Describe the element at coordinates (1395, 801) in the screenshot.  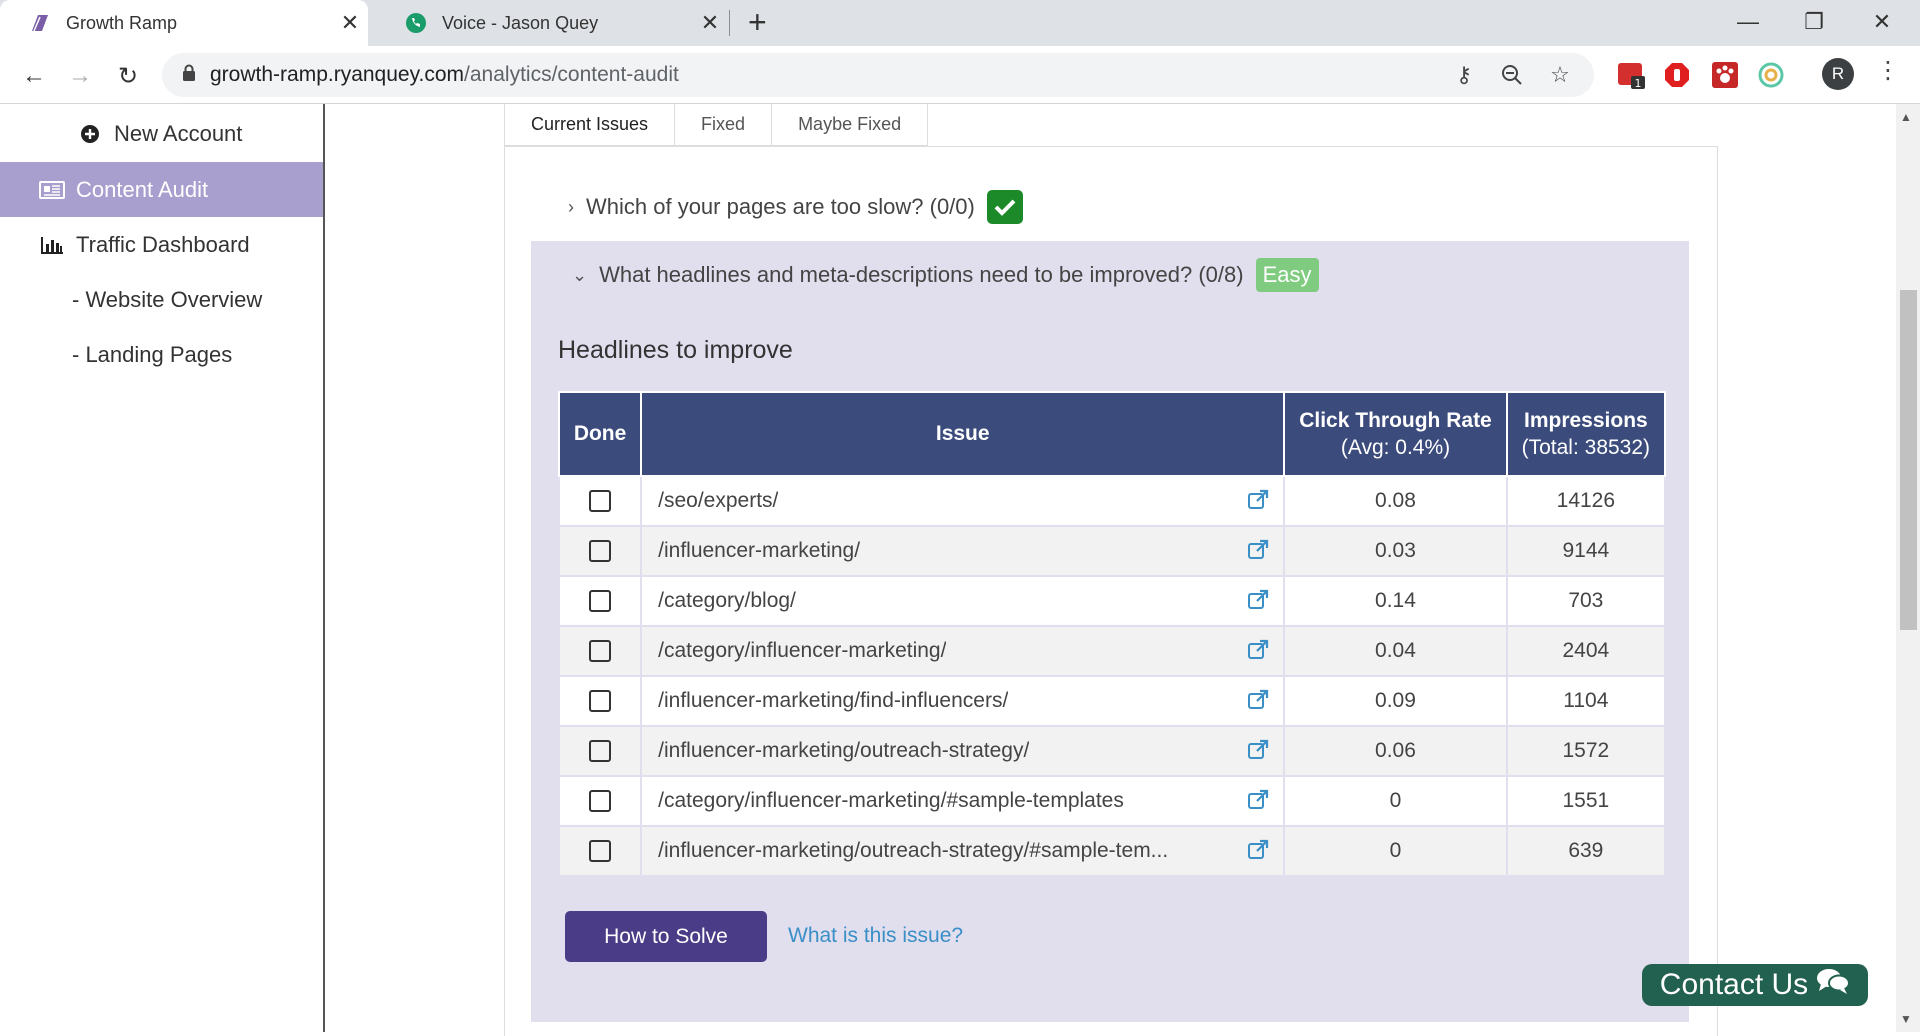
I see `ctr-cell: 0` at that location.